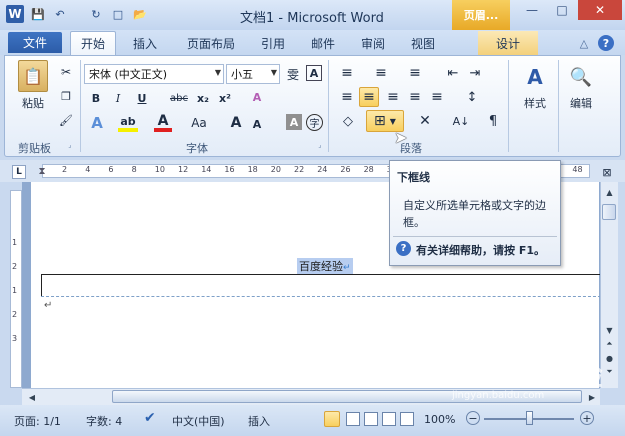 This screenshot has width=625, height=436. What do you see at coordinates (423, 43) in the screenshot?
I see `tab-view: 视图` at bounding box center [423, 43].